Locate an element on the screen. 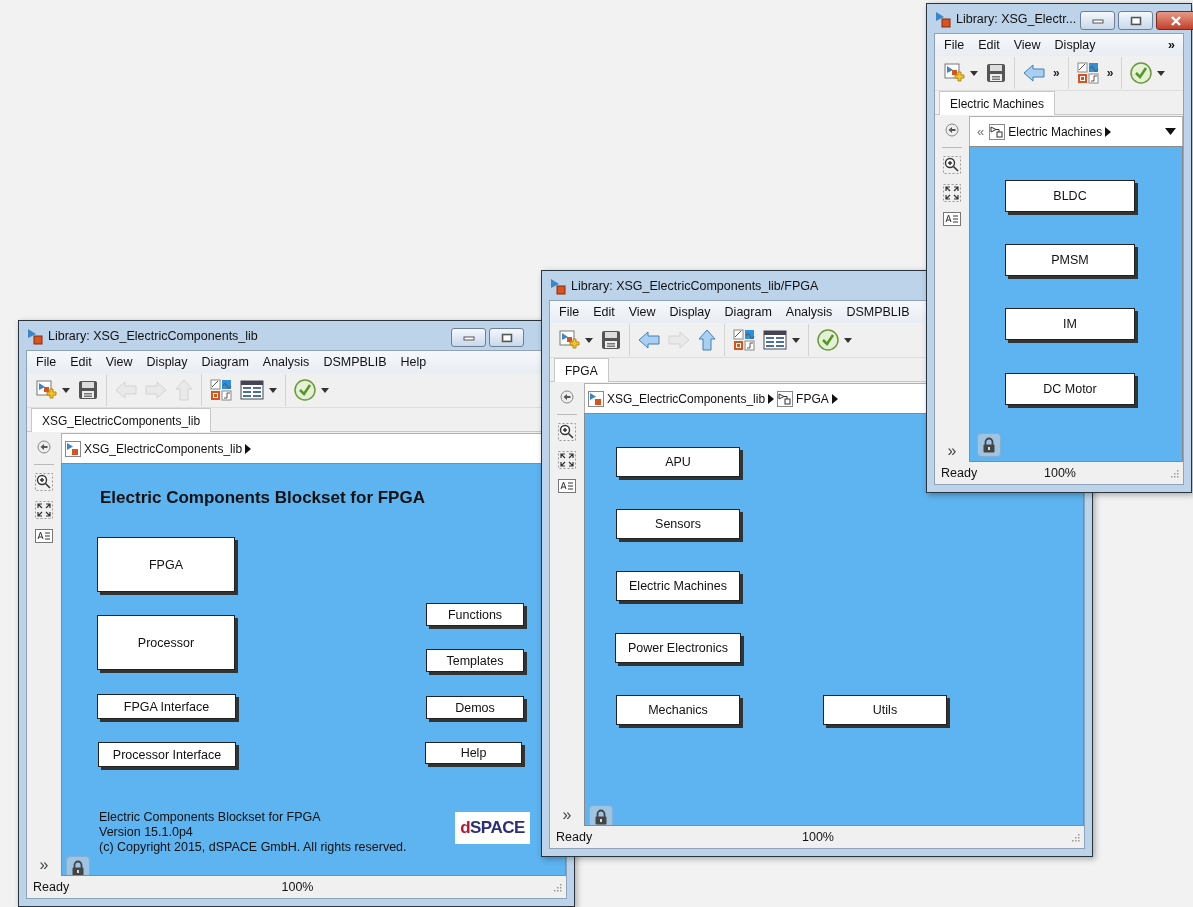 Image resolution: width=1193 pixels, height=907 pixels. library-block: Mechanics is located at coordinates (678, 710).